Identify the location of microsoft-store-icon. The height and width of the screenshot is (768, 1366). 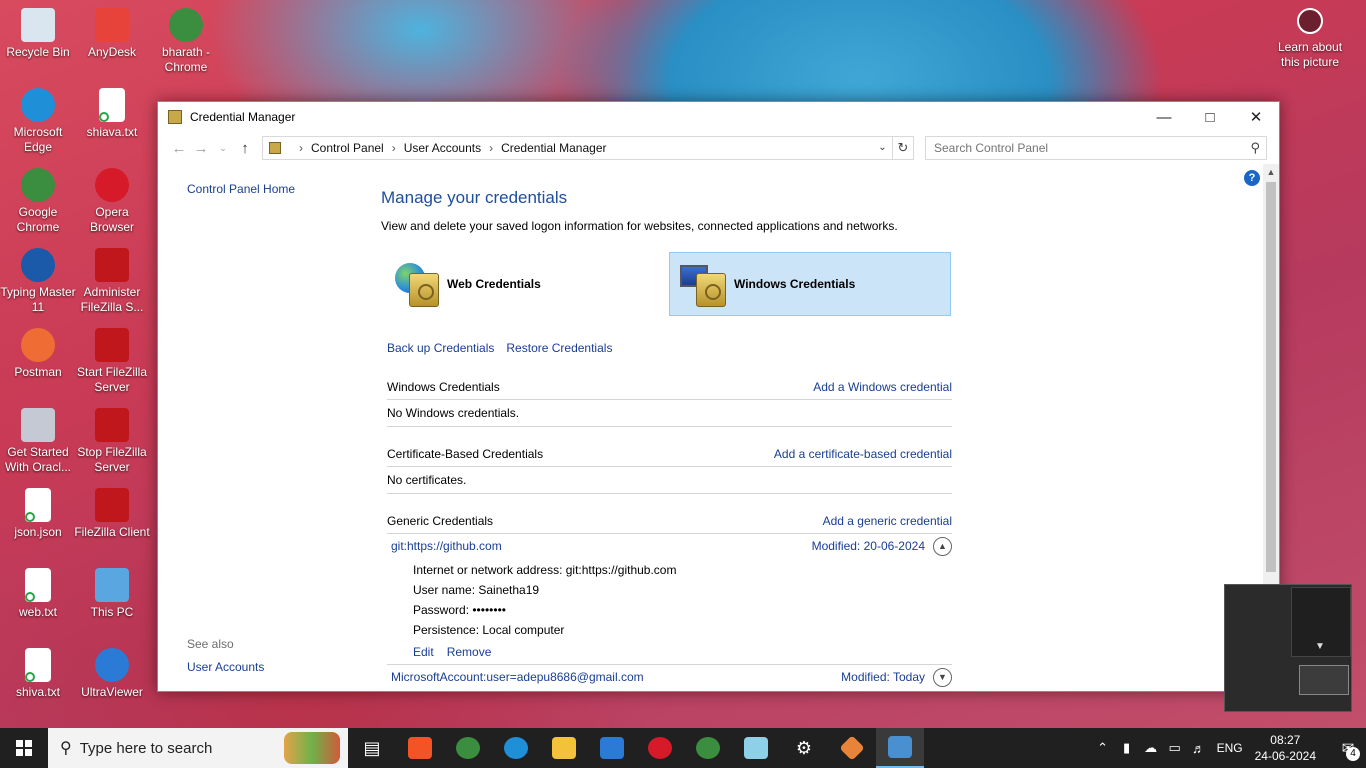
(420, 748).